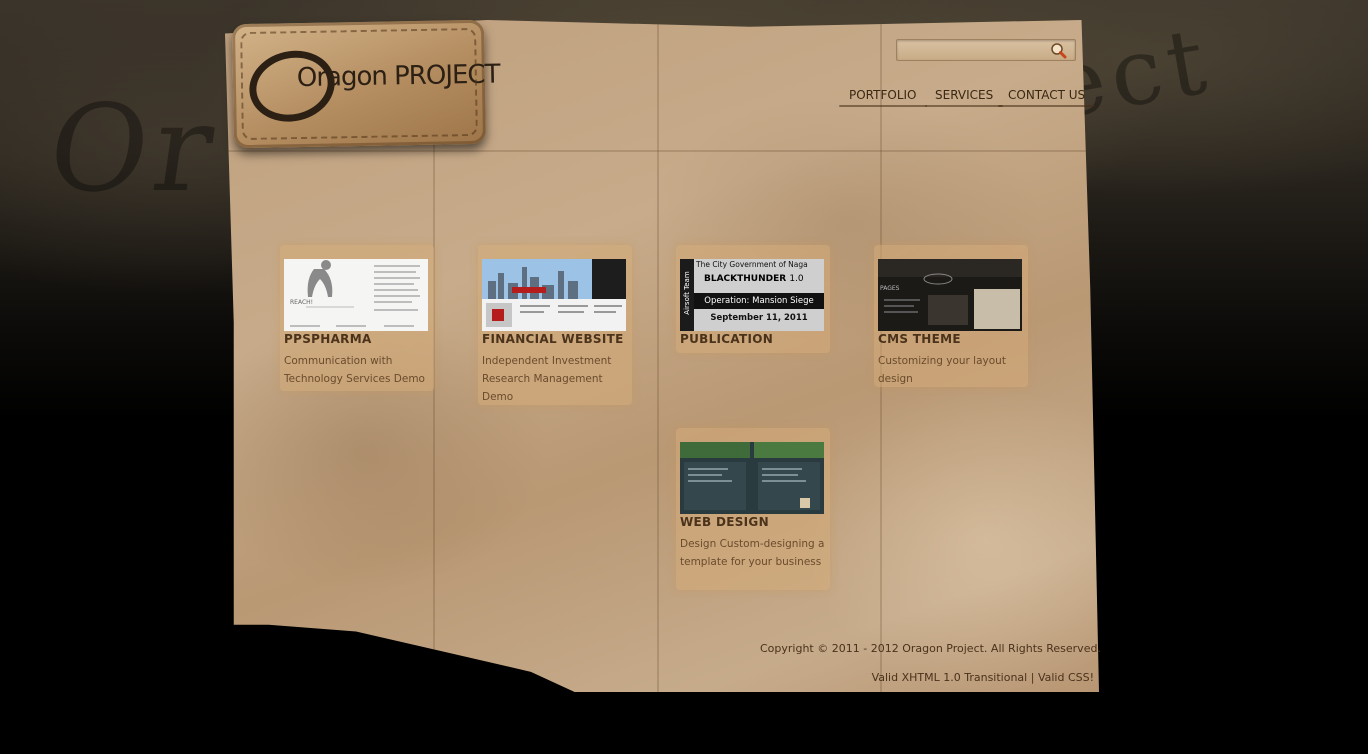 This screenshot has height=754, width=1368. I want to click on nav-contact-us: CONTACT US, so click(1046, 97).